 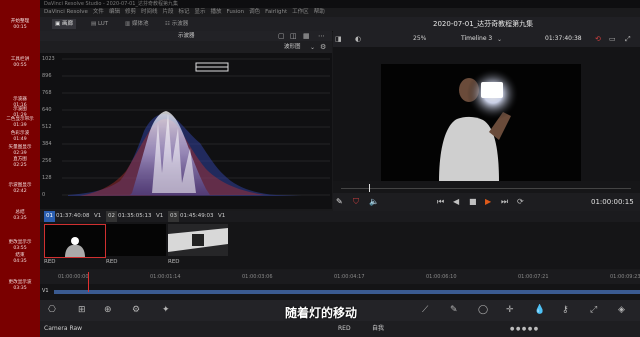 What do you see at coordinates (64, 24) in the screenshot?
I see `gallery-tab: ▣ 画廊` at bounding box center [64, 24].